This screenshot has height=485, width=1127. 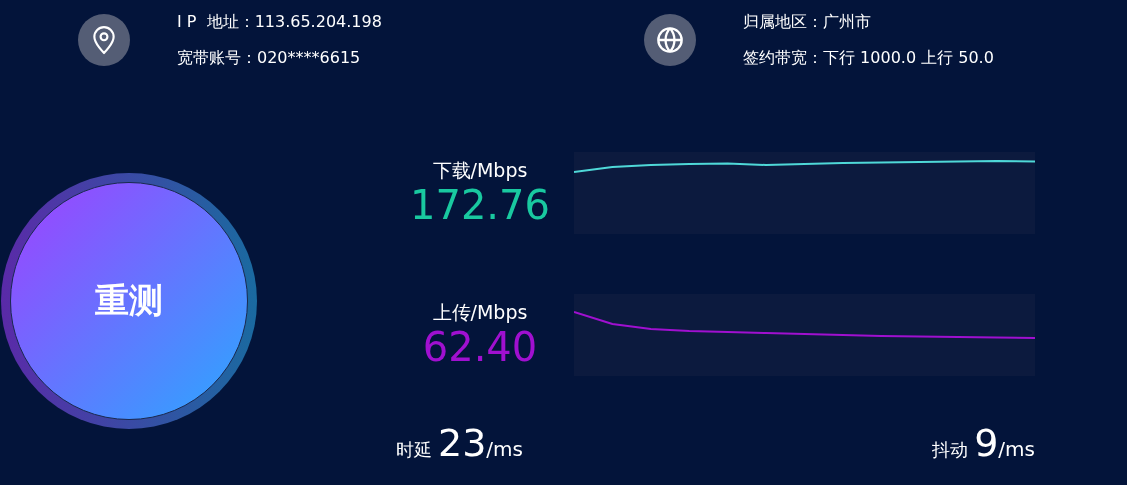 What do you see at coordinates (480, 347) in the screenshot?
I see `metric-value: 62.40` at bounding box center [480, 347].